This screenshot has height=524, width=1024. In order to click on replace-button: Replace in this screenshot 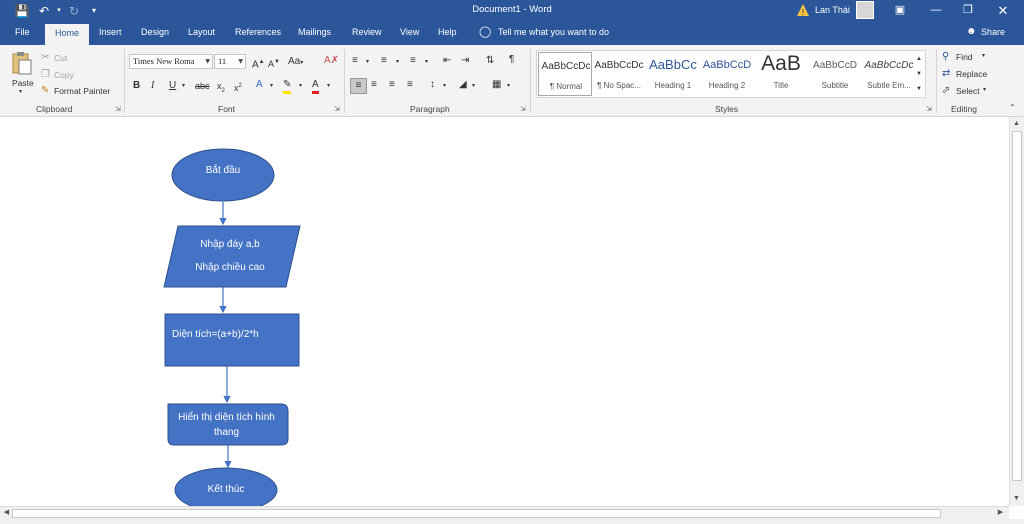, I will do `click(971, 74)`.